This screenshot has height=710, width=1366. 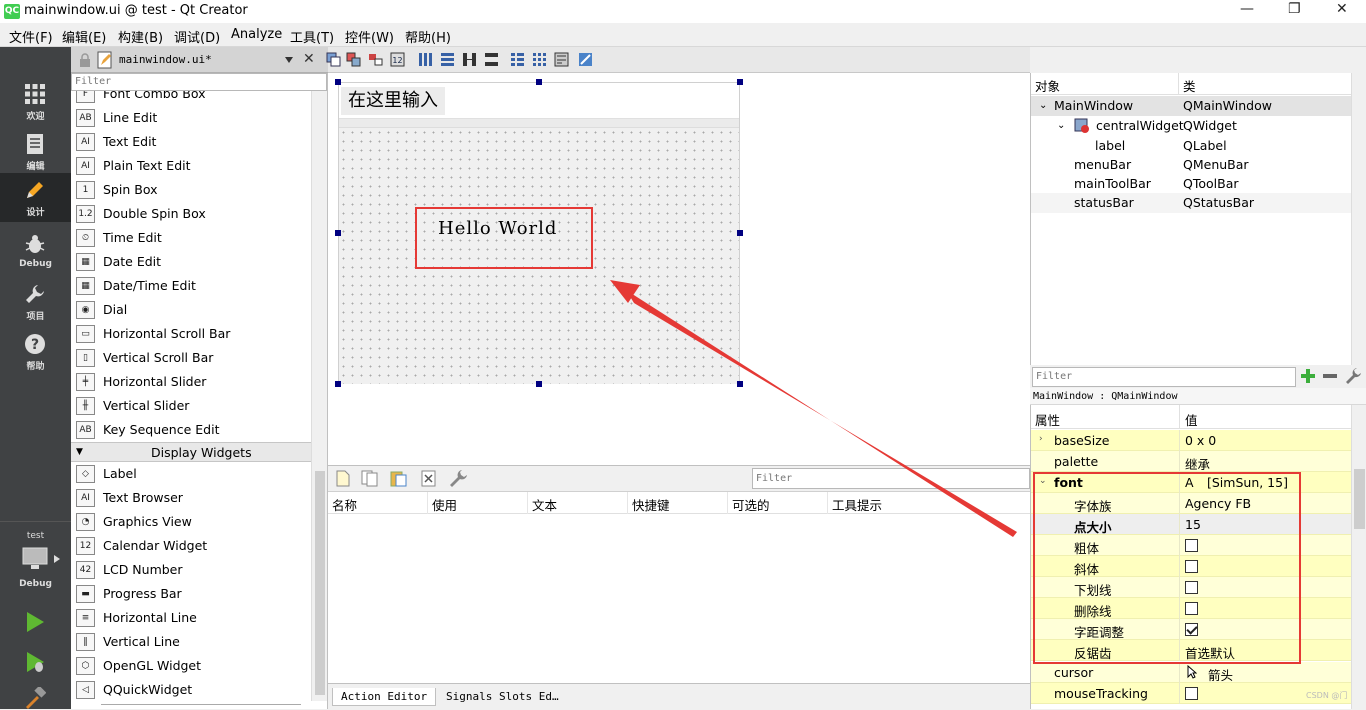 What do you see at coordinates (517, 59) in the screenshot?
I see `layout-form-icon` at bounding box center [517, 59].